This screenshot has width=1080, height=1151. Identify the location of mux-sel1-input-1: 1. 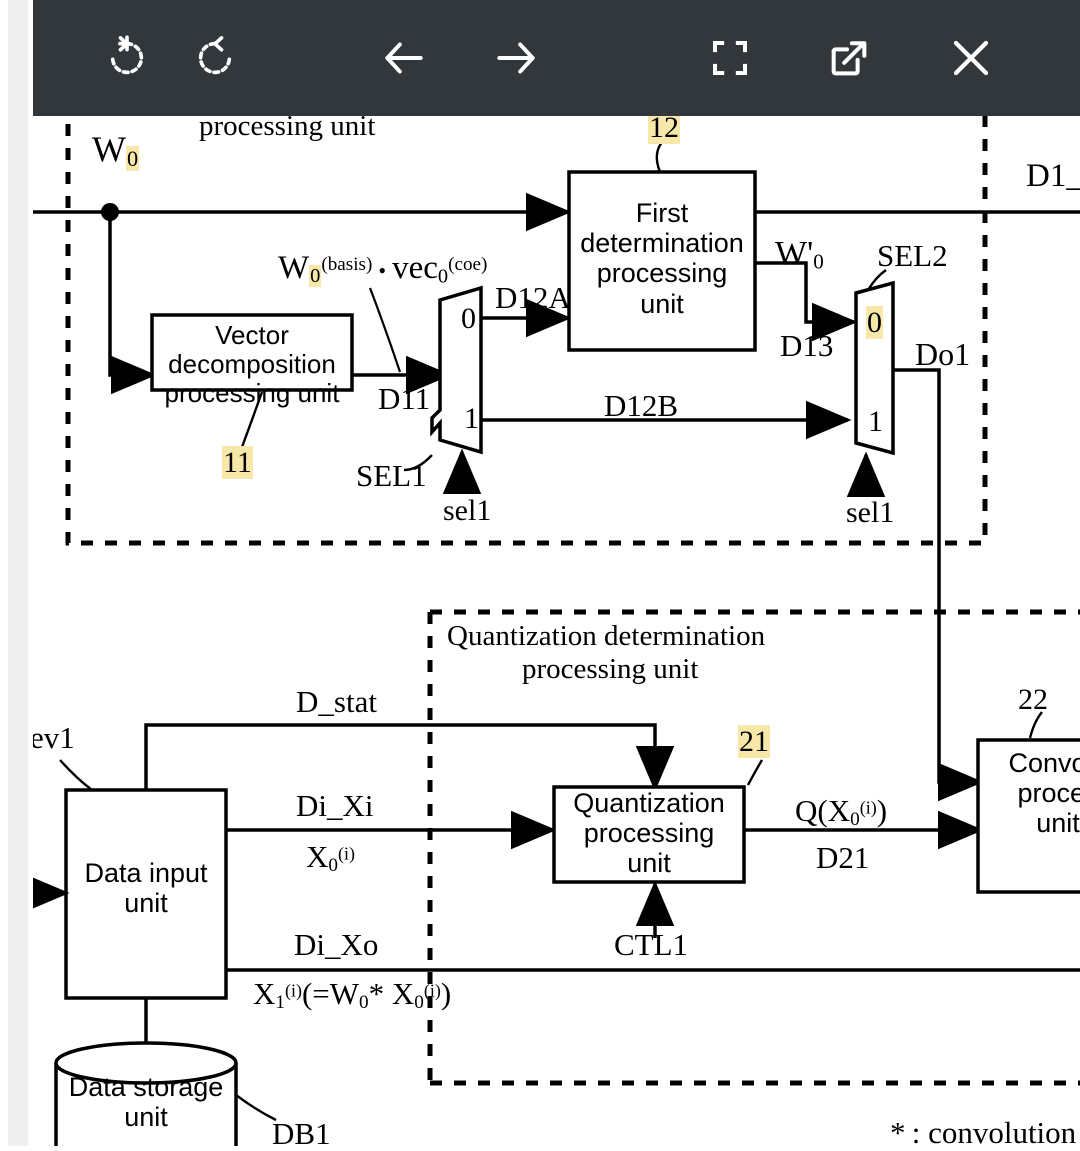
(471, 418).